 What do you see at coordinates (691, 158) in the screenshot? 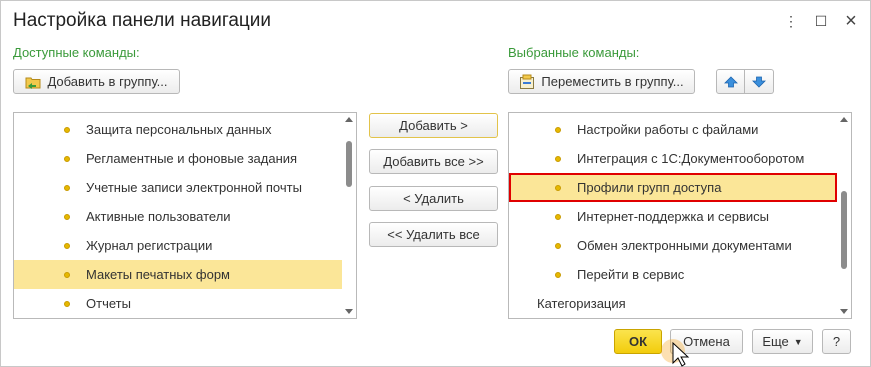
I see `list-item-label: Интеграция с 1С:Документооборотом` at bounding box center [691, 158].